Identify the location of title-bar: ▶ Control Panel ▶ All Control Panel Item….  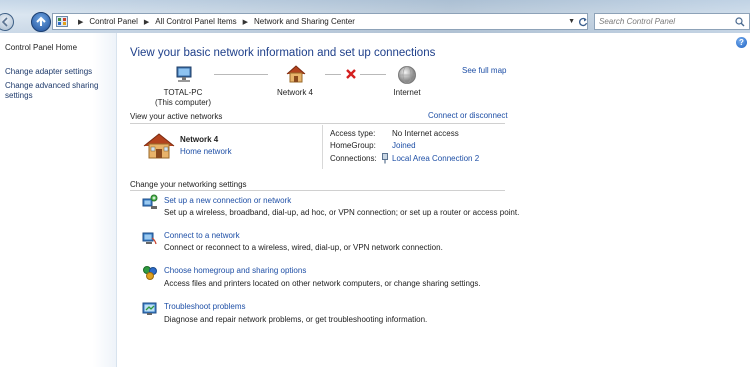
(375, 16).